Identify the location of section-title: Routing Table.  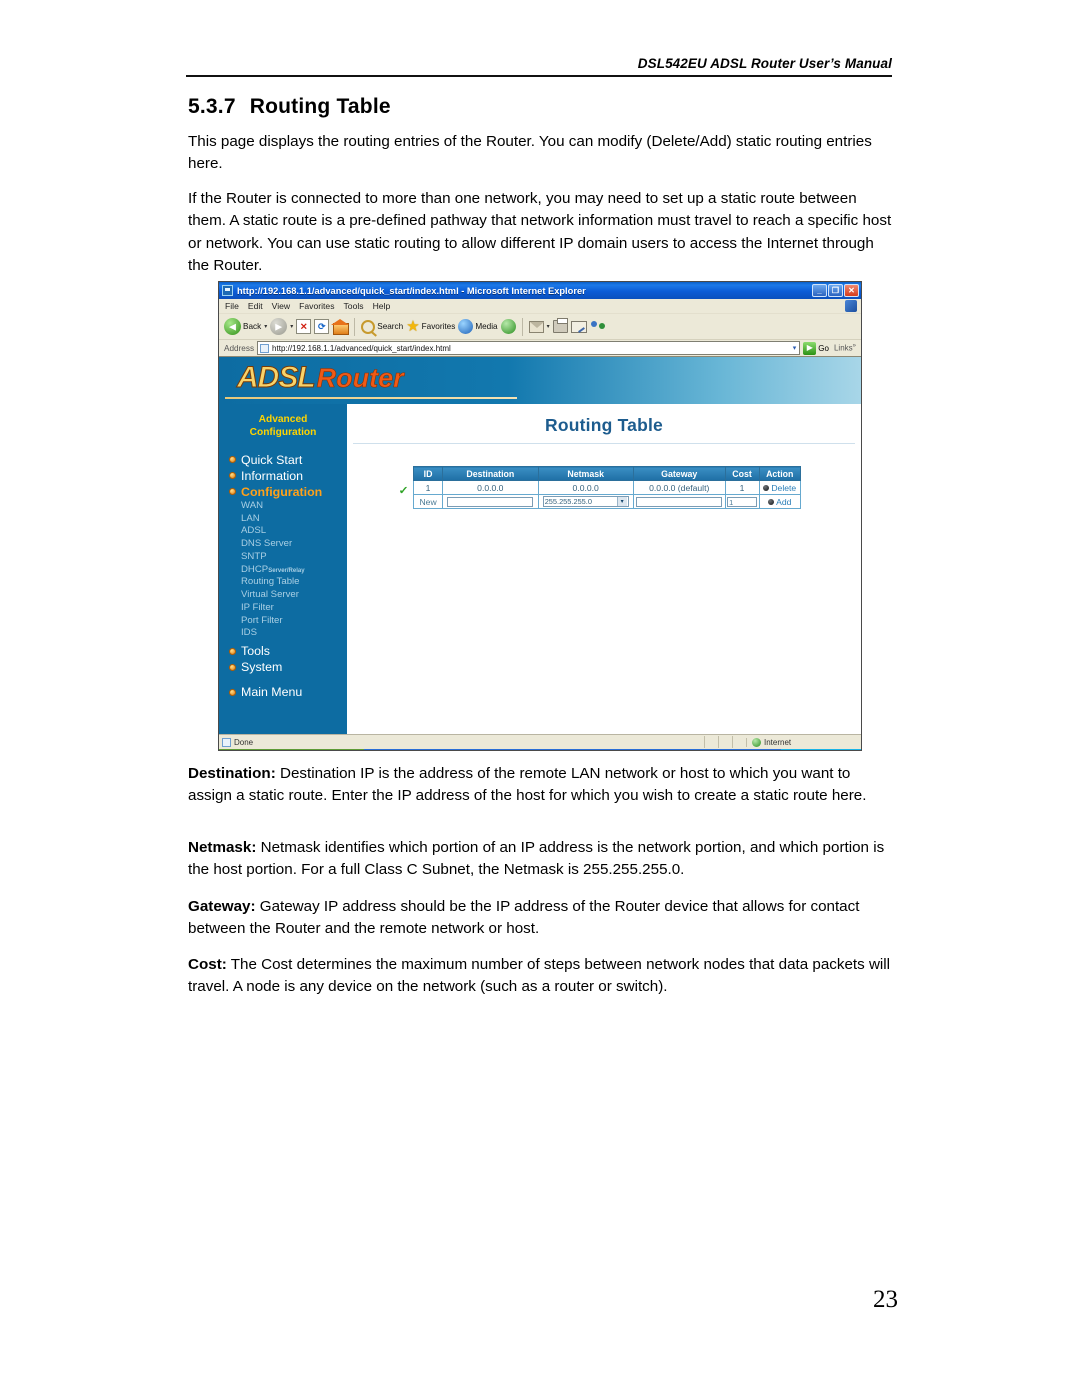
(320, 106).